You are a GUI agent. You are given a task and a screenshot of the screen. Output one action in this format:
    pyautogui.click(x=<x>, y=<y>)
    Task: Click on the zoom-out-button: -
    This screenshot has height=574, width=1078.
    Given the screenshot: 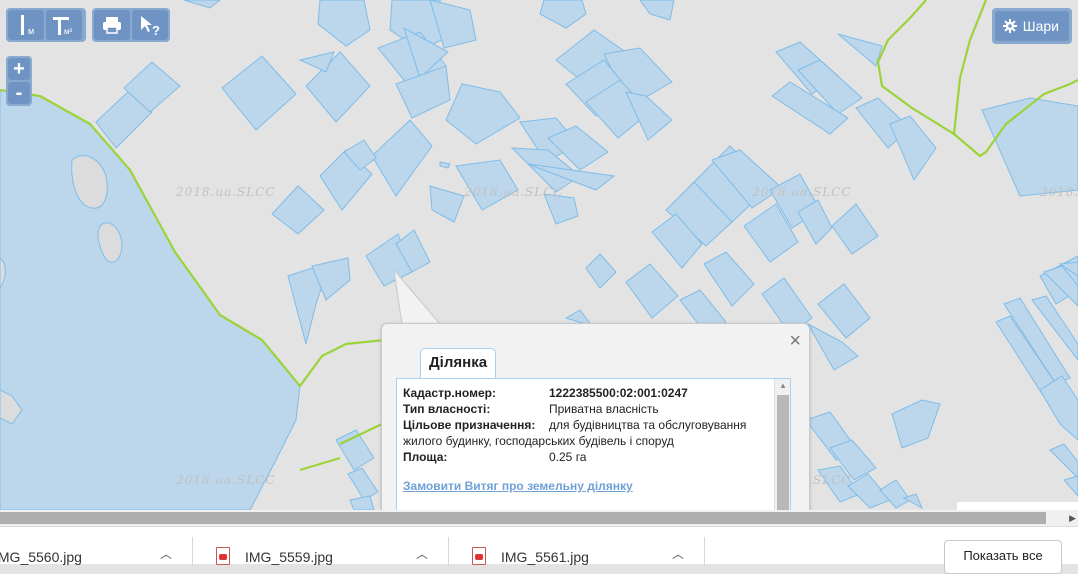 What is the action you would take?
    pyautogui.click(x=19, y=93)
    